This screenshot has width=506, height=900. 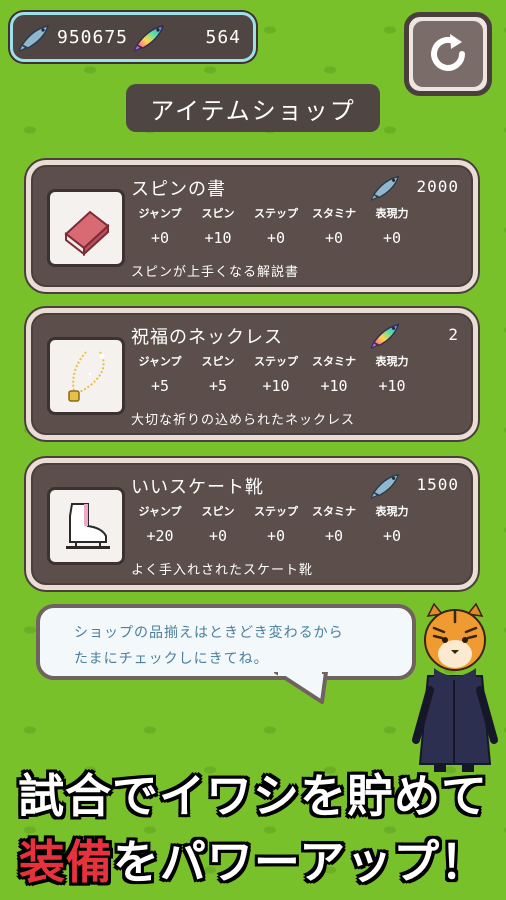 I want to click on stat-step: ステップ +10, so click(x=276, y=374).